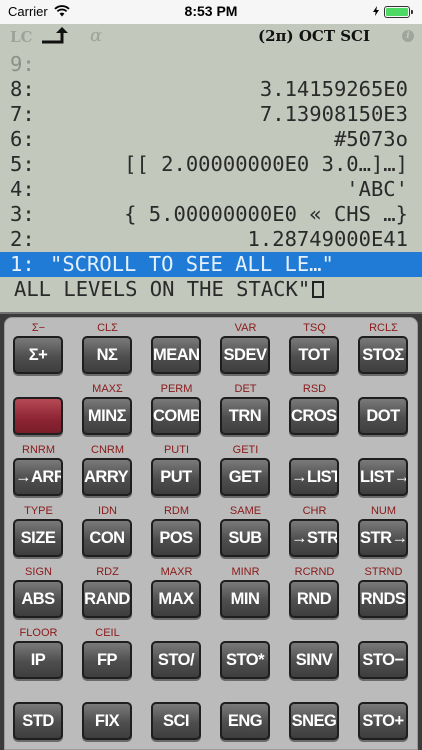 The image size is (422, 750). I want to click on key-dot: DOT, so click(383, 416).